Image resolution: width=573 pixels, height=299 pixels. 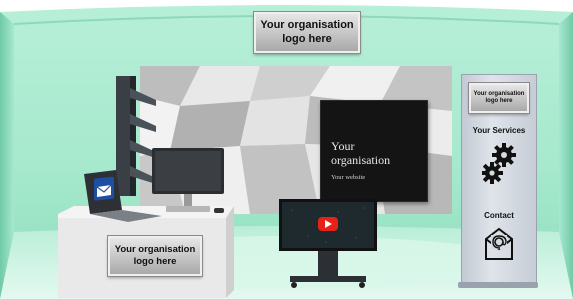 What do you see at coordinates (328, 224) in the screenshot?
I see `play-icon` at bounding box center [328, 224].